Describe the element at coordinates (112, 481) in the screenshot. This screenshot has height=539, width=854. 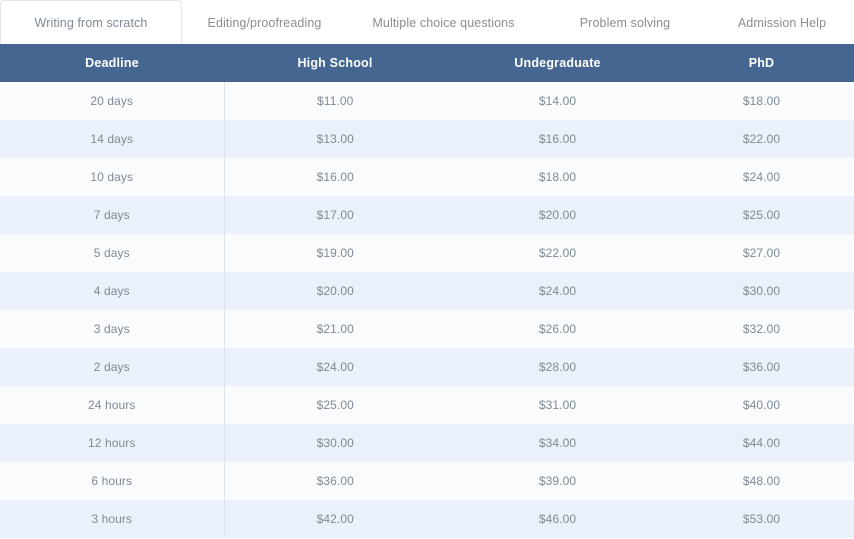
I see `cell-deadline: 6 hours` at that location.